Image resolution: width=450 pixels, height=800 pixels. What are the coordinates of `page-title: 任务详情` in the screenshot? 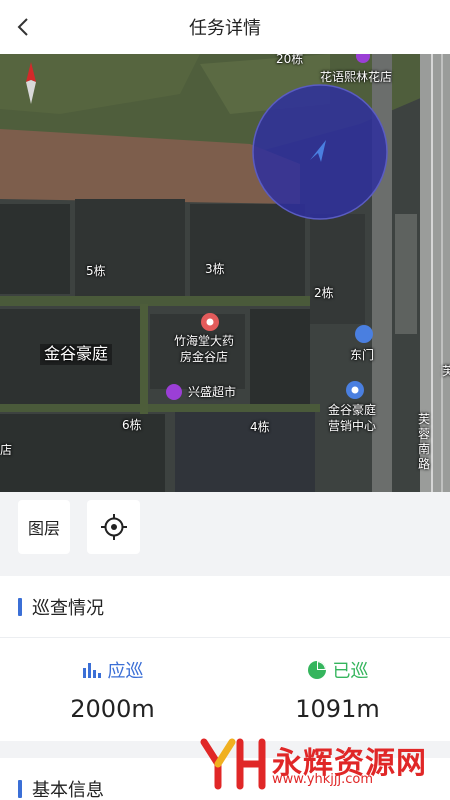 It's located at (225, 28).